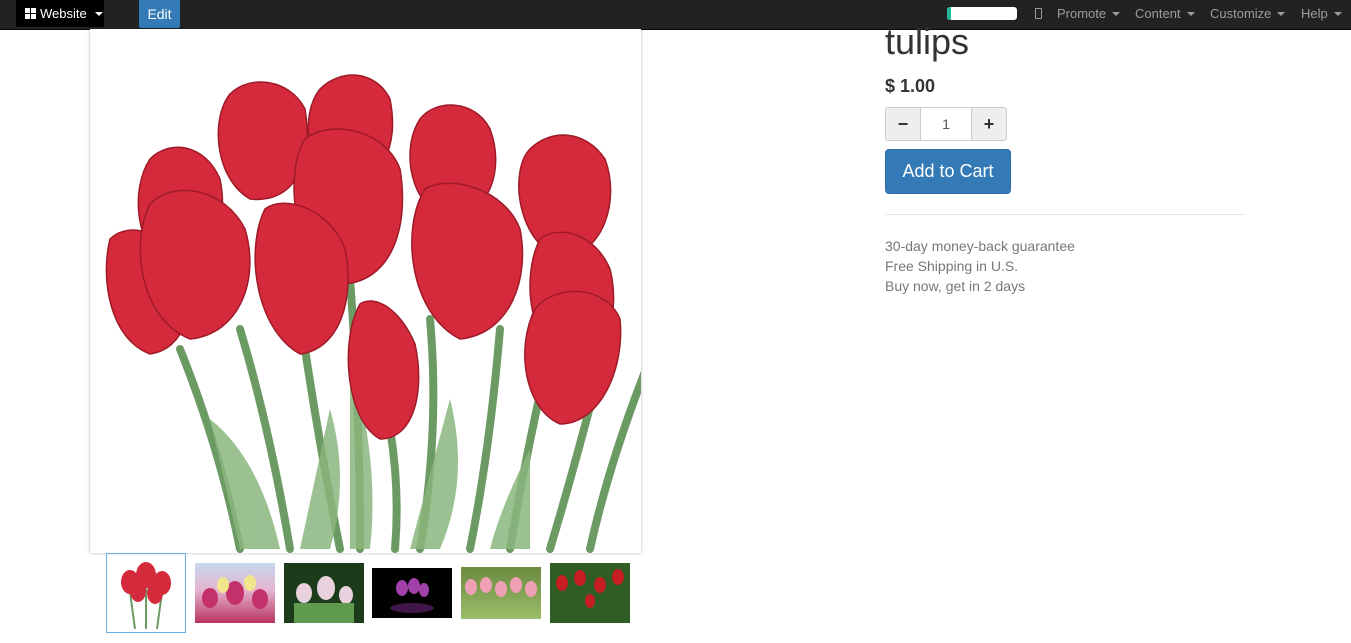 Image resolution: width=1351 pixels, height=643 pixels. What do you see at coordinates (980, 246) in the screenshot?
I see `benefit-item: 30-day money-back guarantee` at bounding box center [980, 246].